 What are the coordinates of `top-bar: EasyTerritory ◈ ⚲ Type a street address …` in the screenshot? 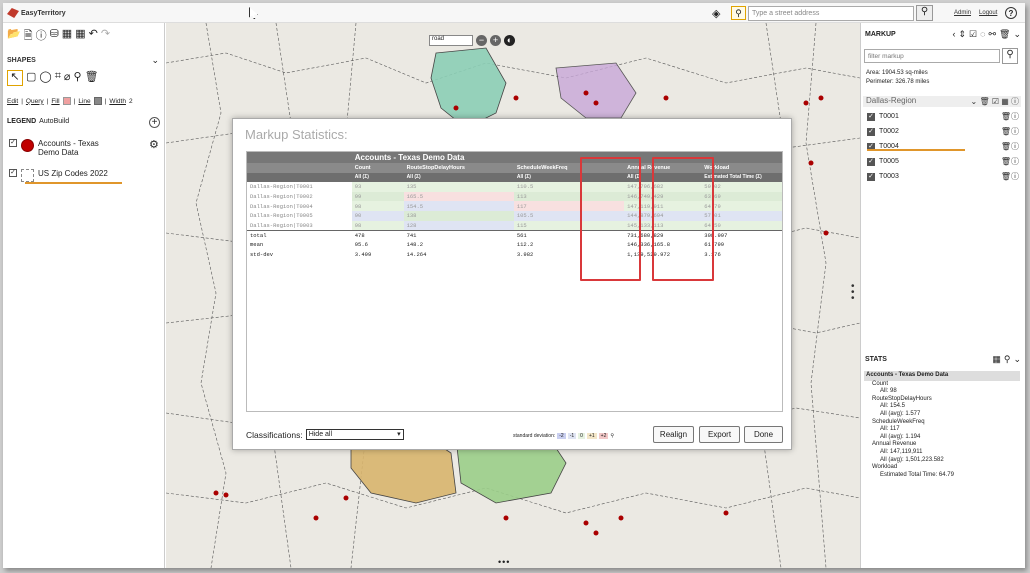 It's located at (514, 13).